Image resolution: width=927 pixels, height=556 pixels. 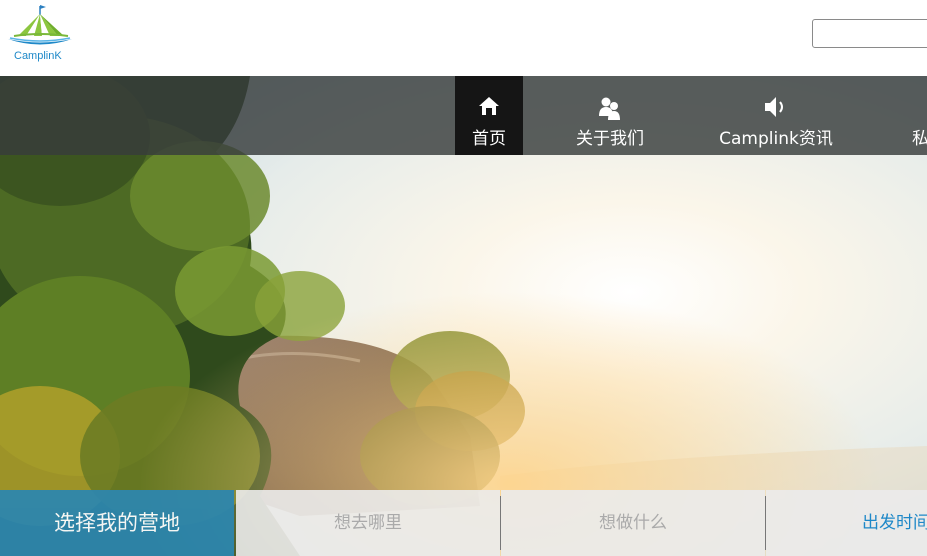 I want to click on nav-item-about: 关于我们, so click(x=610, y=115).